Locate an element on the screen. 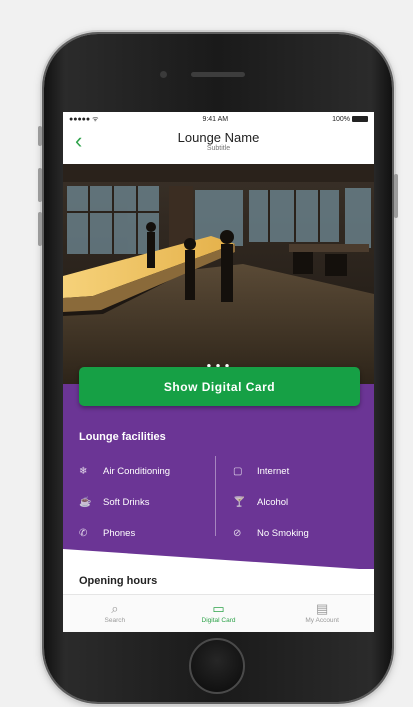 This screenshot has height=707, width=413. facilities-right-column: ▢ Internet 🍸 Alcohol ⊘ No Smoking is located at coordinates (303, 502).